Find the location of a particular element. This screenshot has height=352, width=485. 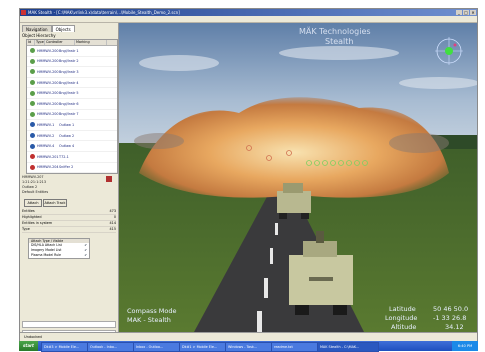

marking-cell: Bngl/Instr 3 is located at coordinates (69, 71).